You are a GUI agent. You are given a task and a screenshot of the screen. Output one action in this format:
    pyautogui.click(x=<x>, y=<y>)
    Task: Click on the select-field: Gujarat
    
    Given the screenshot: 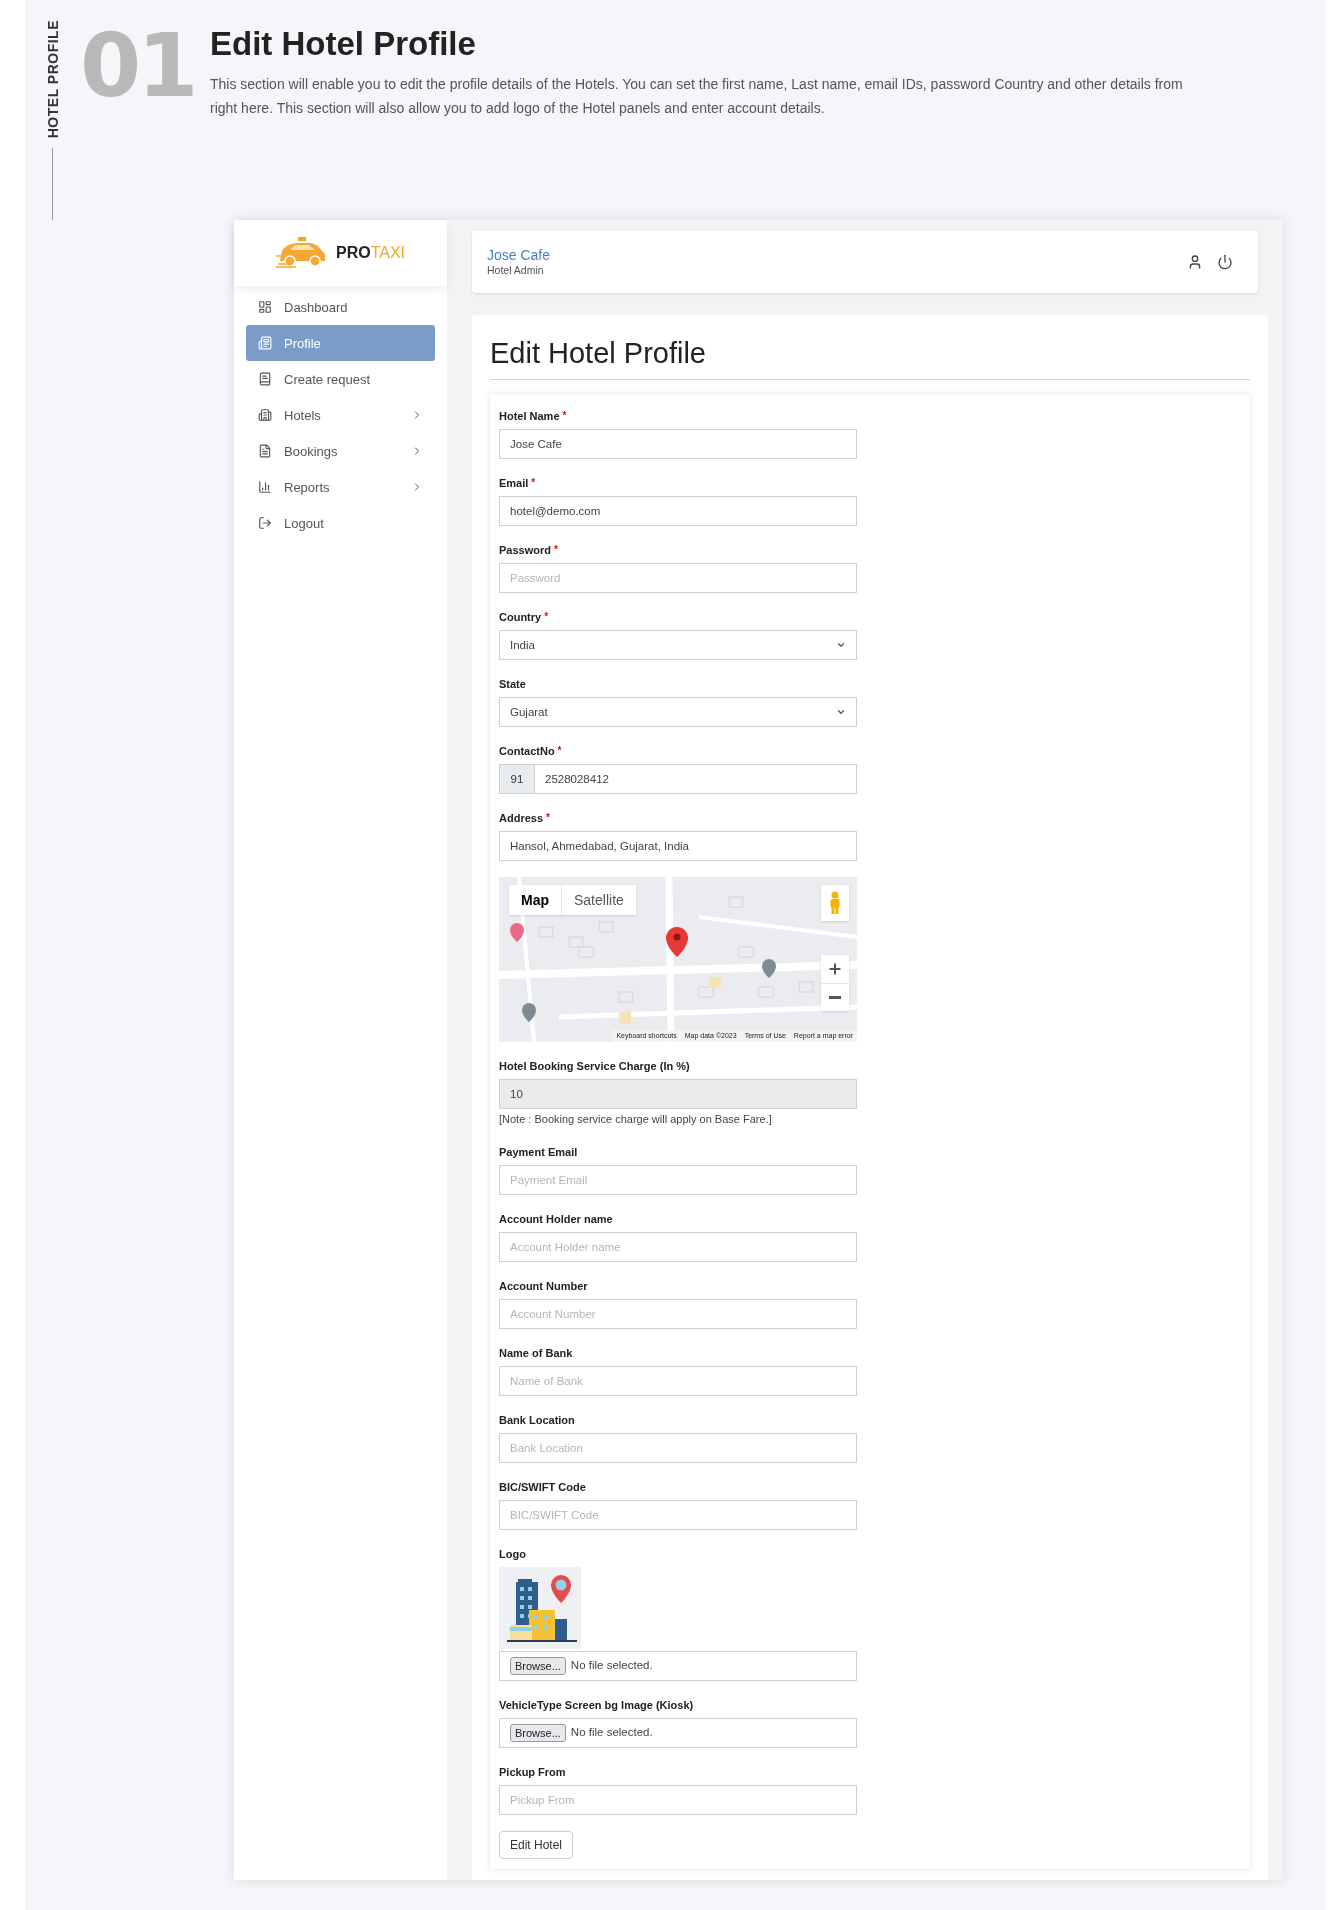 What is the action you would take?
    pyautogui.click(x=678, y=712)
    